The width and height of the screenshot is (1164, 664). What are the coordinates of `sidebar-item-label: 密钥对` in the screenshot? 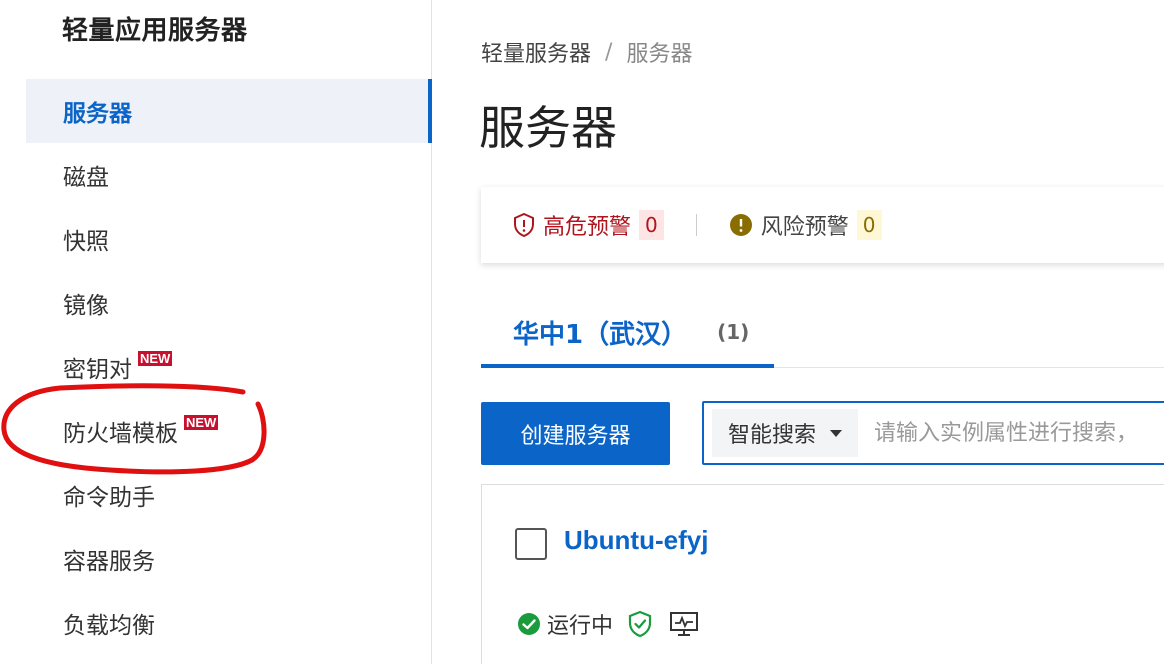 It's located at (97, 370).